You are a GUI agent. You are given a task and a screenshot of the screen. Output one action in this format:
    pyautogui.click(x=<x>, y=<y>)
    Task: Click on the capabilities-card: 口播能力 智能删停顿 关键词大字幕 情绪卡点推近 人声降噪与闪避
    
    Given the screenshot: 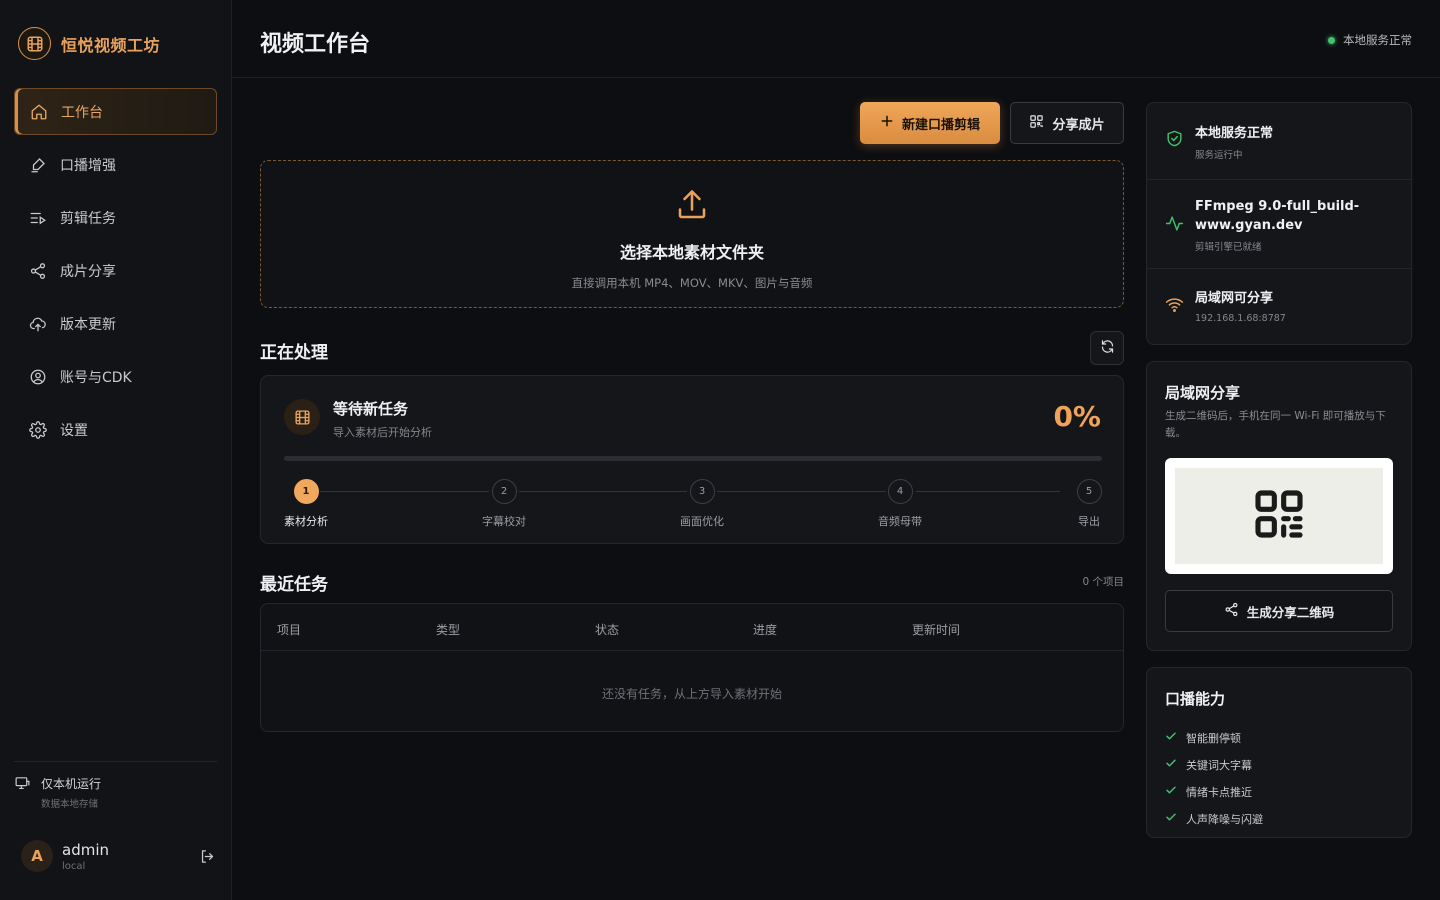 What is the action you would take?
    pyautogui.click(x=1279, y=752)
    